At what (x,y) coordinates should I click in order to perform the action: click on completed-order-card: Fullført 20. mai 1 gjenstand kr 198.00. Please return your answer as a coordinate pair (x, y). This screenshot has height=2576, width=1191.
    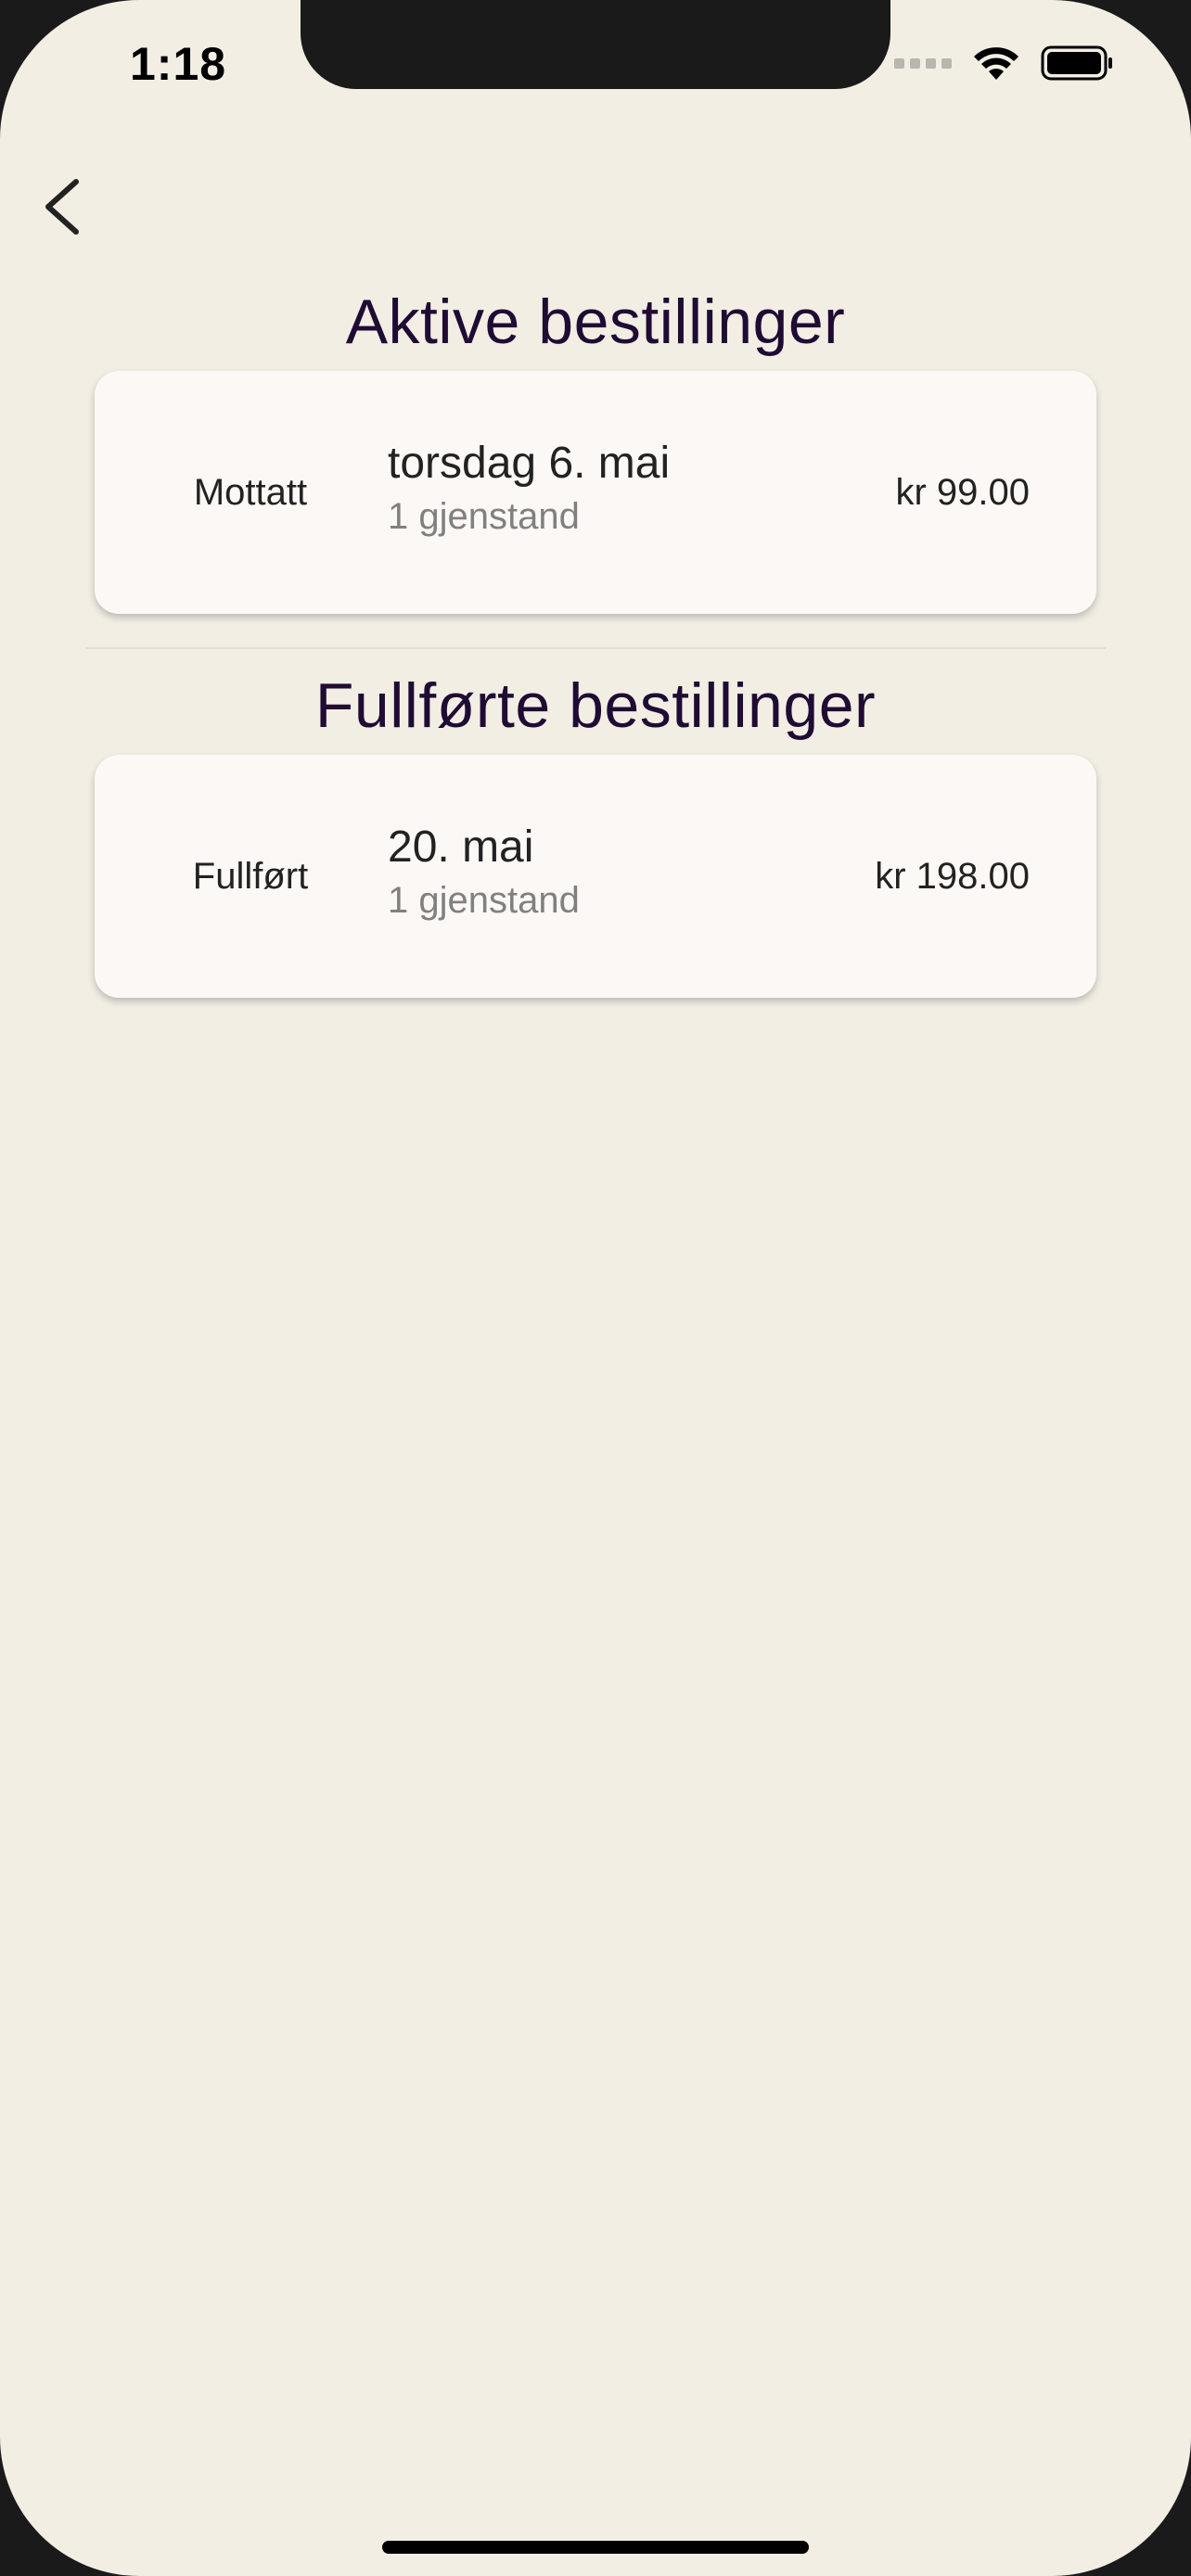
    Looking at the image, I should click on (595, 876).